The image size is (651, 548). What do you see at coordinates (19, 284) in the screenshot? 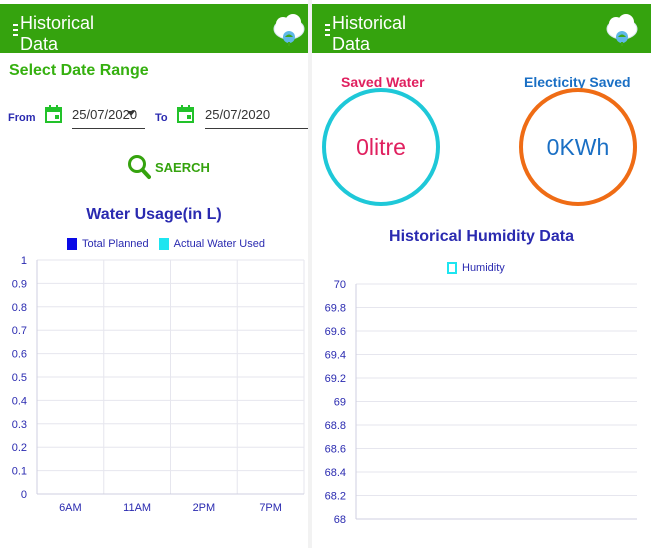
I see `y-tick-label: 0.9` at bounding box center [19, 284].